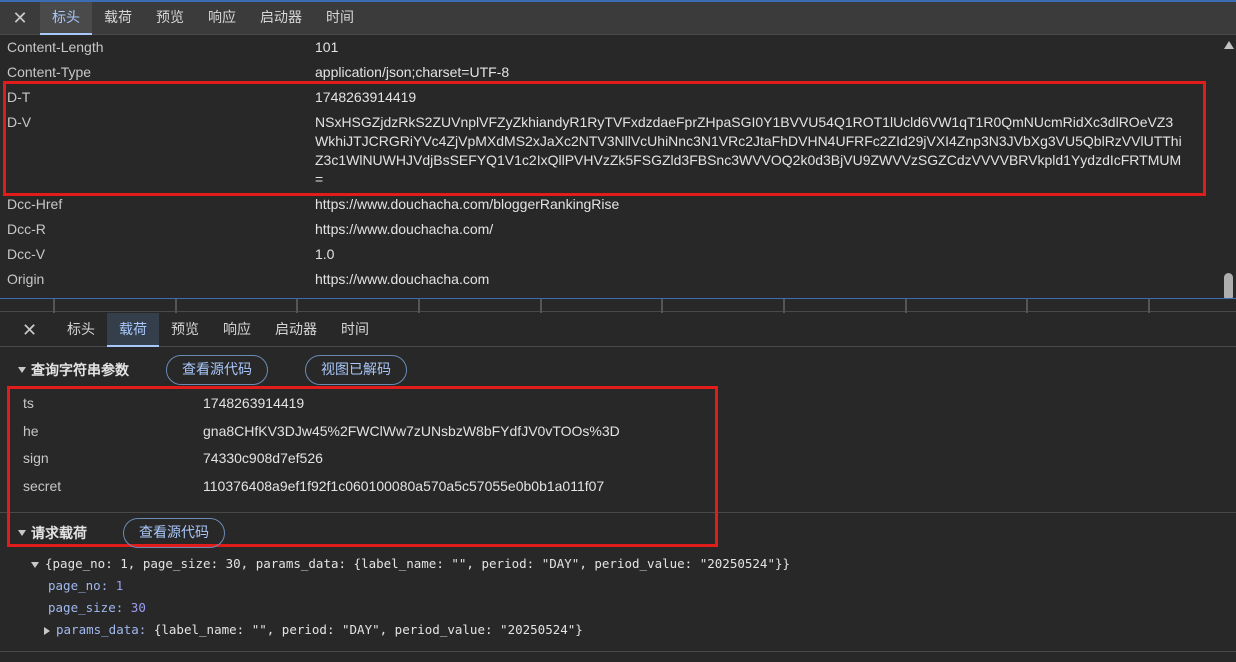 The image size is (1236, 662). I want to click on header-value: 1.0, so click(325, 254).